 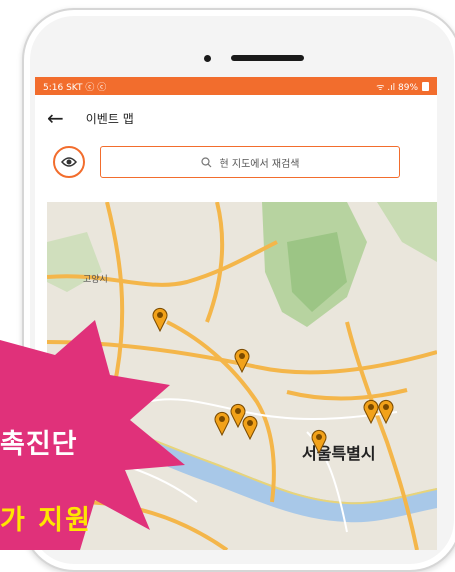 I want to click on battery-icon, so click(x=425, y=86).